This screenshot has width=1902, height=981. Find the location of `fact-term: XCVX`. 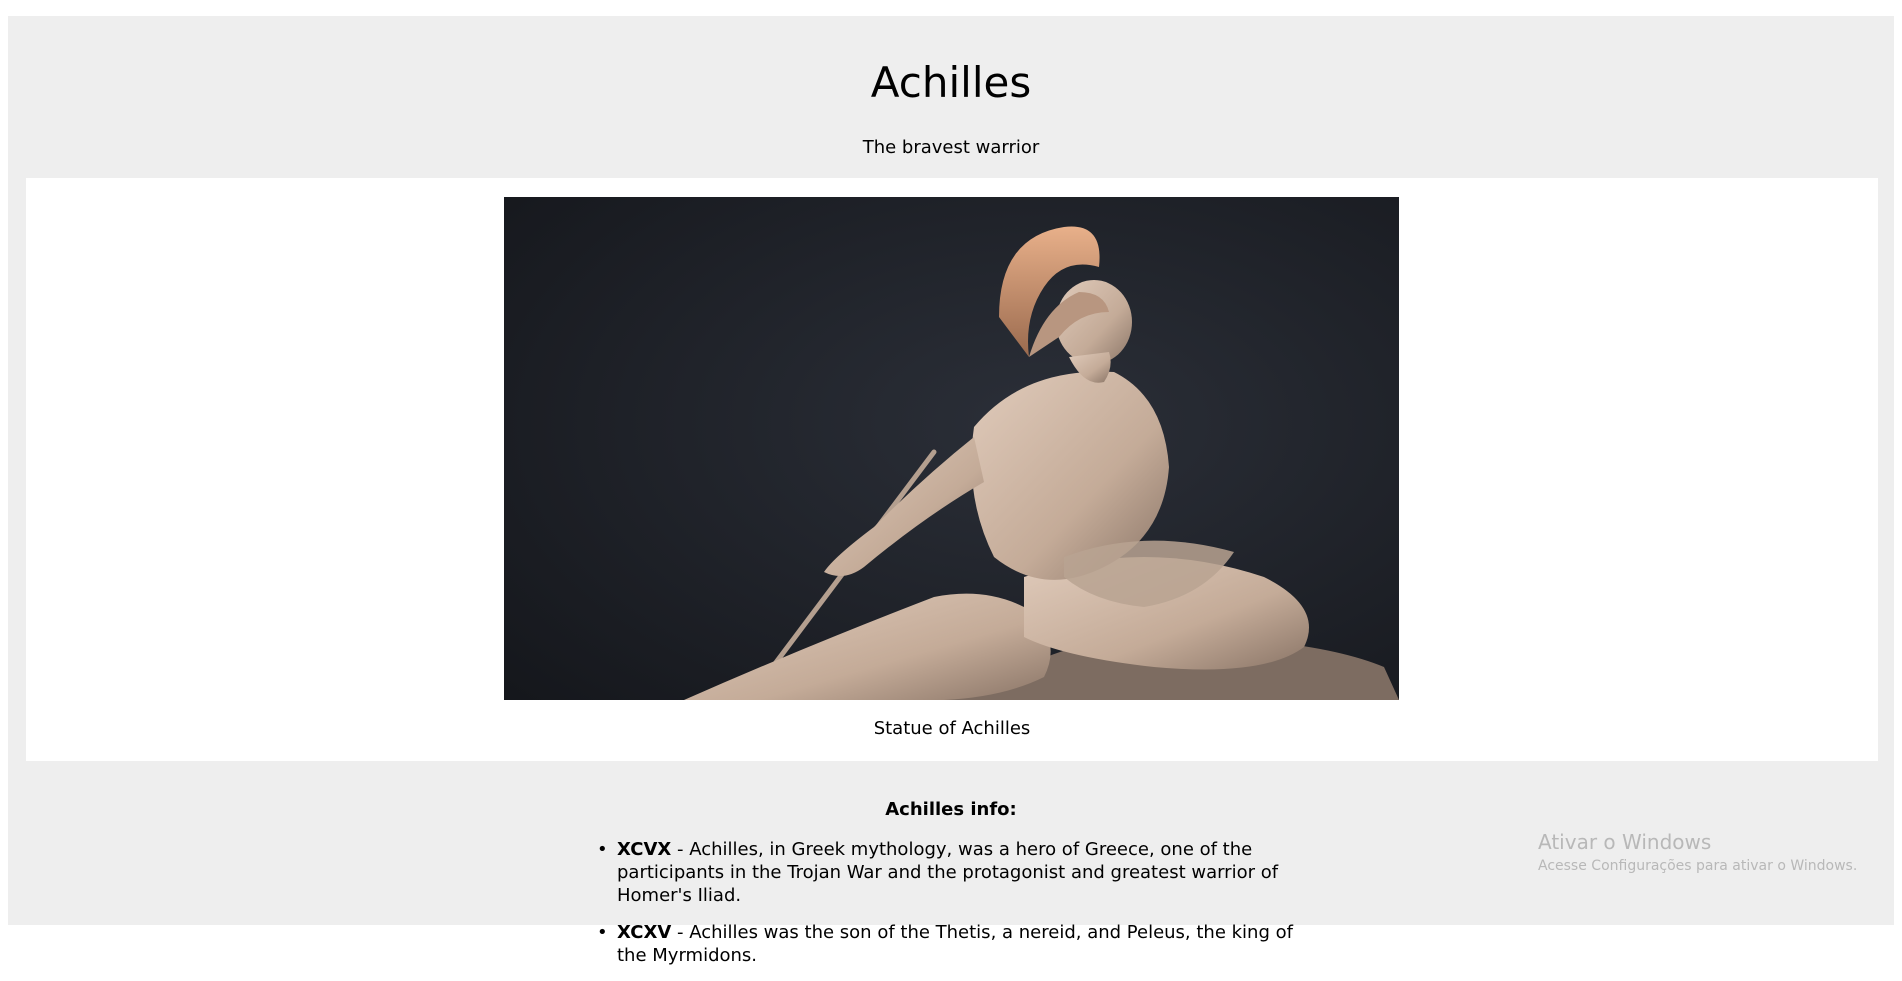

fact-term: XCVX is located at coordinates (644, 849).